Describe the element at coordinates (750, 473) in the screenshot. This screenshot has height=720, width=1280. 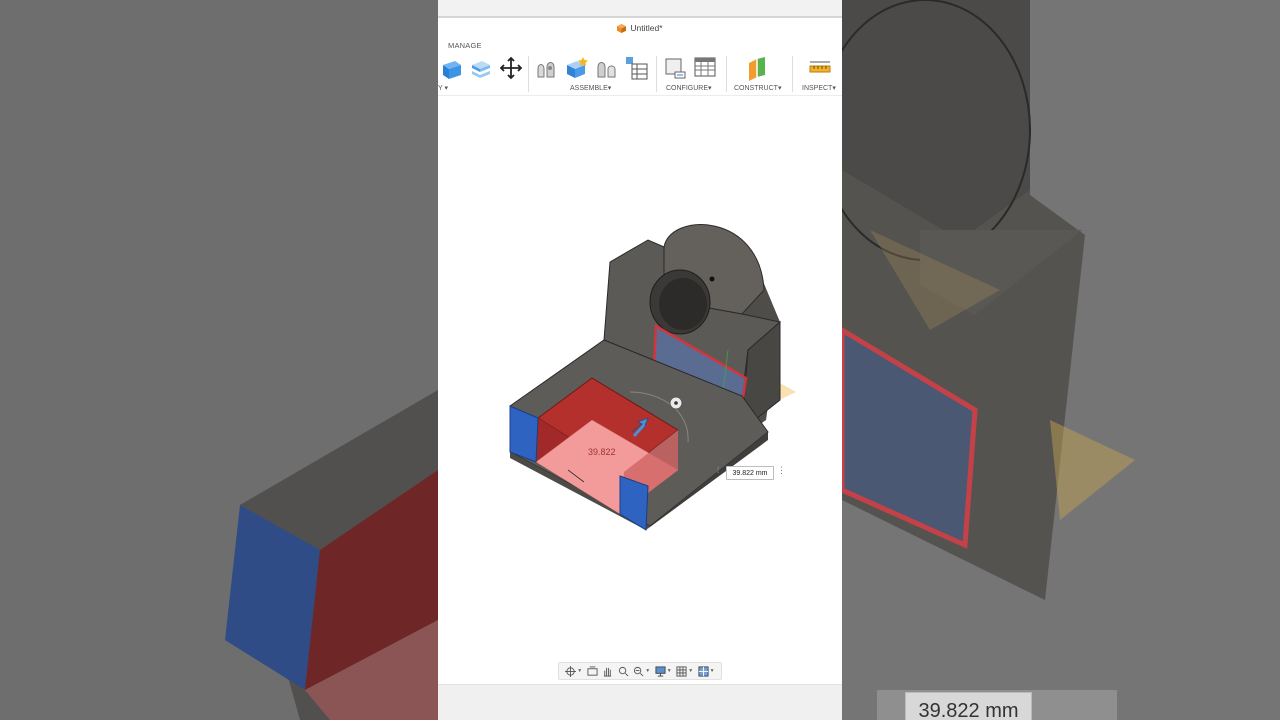
I see `dimension-input: 39.822 mm` at that location.